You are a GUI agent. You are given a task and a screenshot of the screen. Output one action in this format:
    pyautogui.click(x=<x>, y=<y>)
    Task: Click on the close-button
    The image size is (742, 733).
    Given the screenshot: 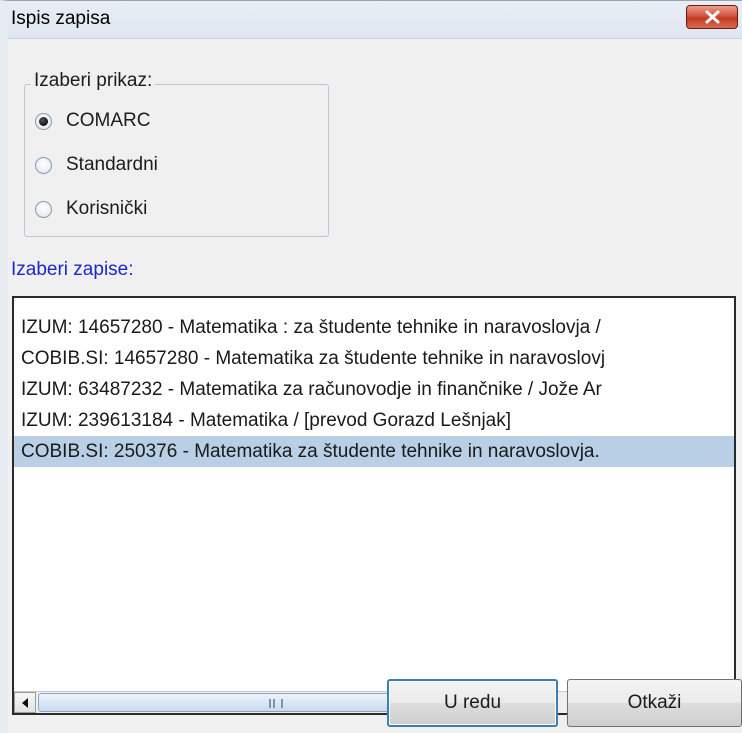 What is the action you would take?
    pyautogui.click(x=712, y=17)
    